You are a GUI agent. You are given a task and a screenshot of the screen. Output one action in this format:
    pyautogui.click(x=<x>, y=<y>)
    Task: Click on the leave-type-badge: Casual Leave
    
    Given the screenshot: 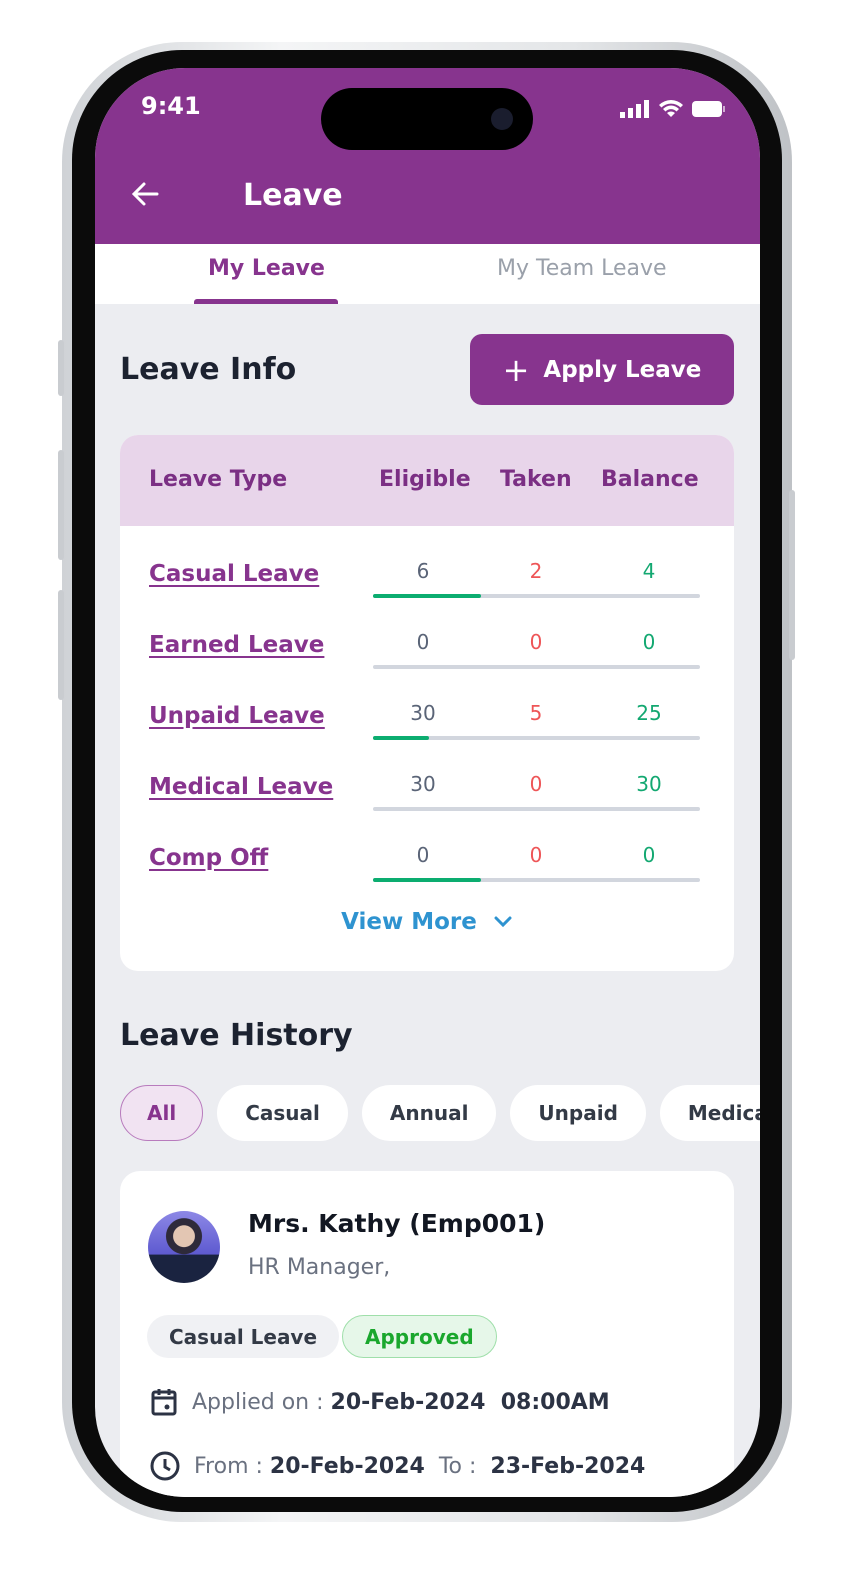 What is the action you would take?
    pyautogui.click(x=243, y=1336)
    